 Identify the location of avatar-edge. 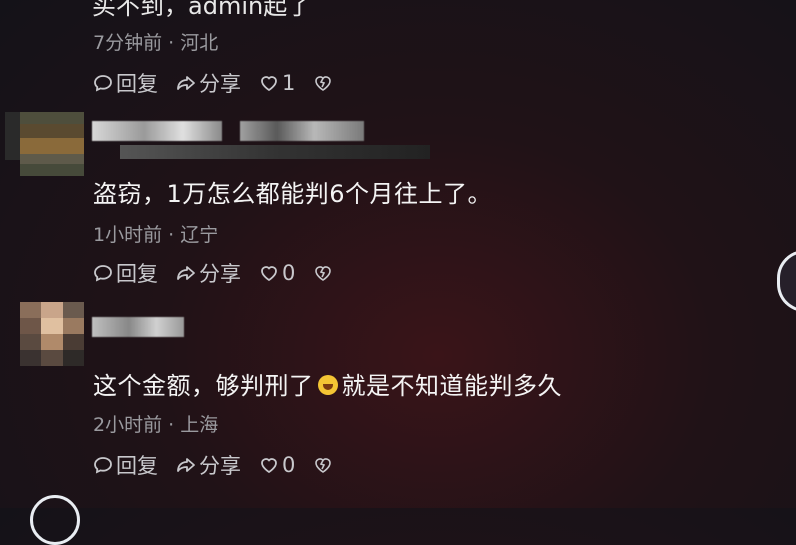
(12, 136).